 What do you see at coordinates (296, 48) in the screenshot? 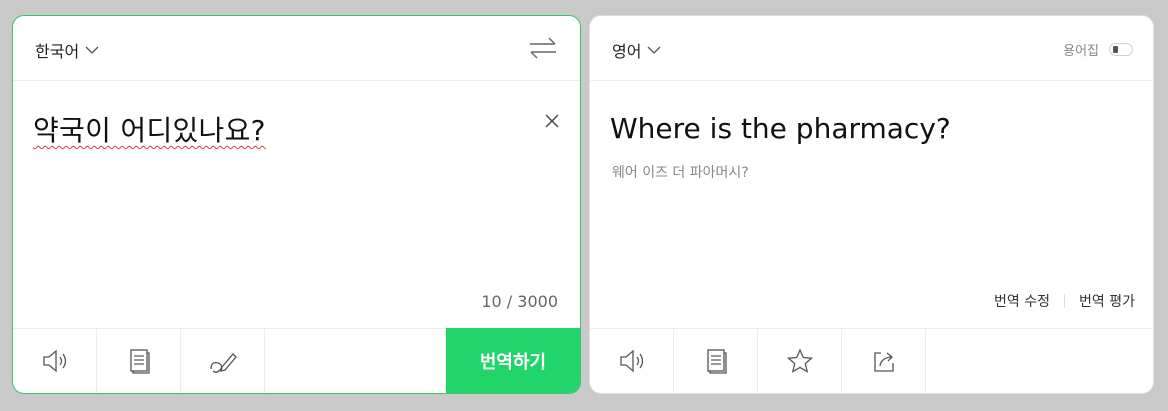
I see `source-header: 한국어` at bounding box center [296, 48].